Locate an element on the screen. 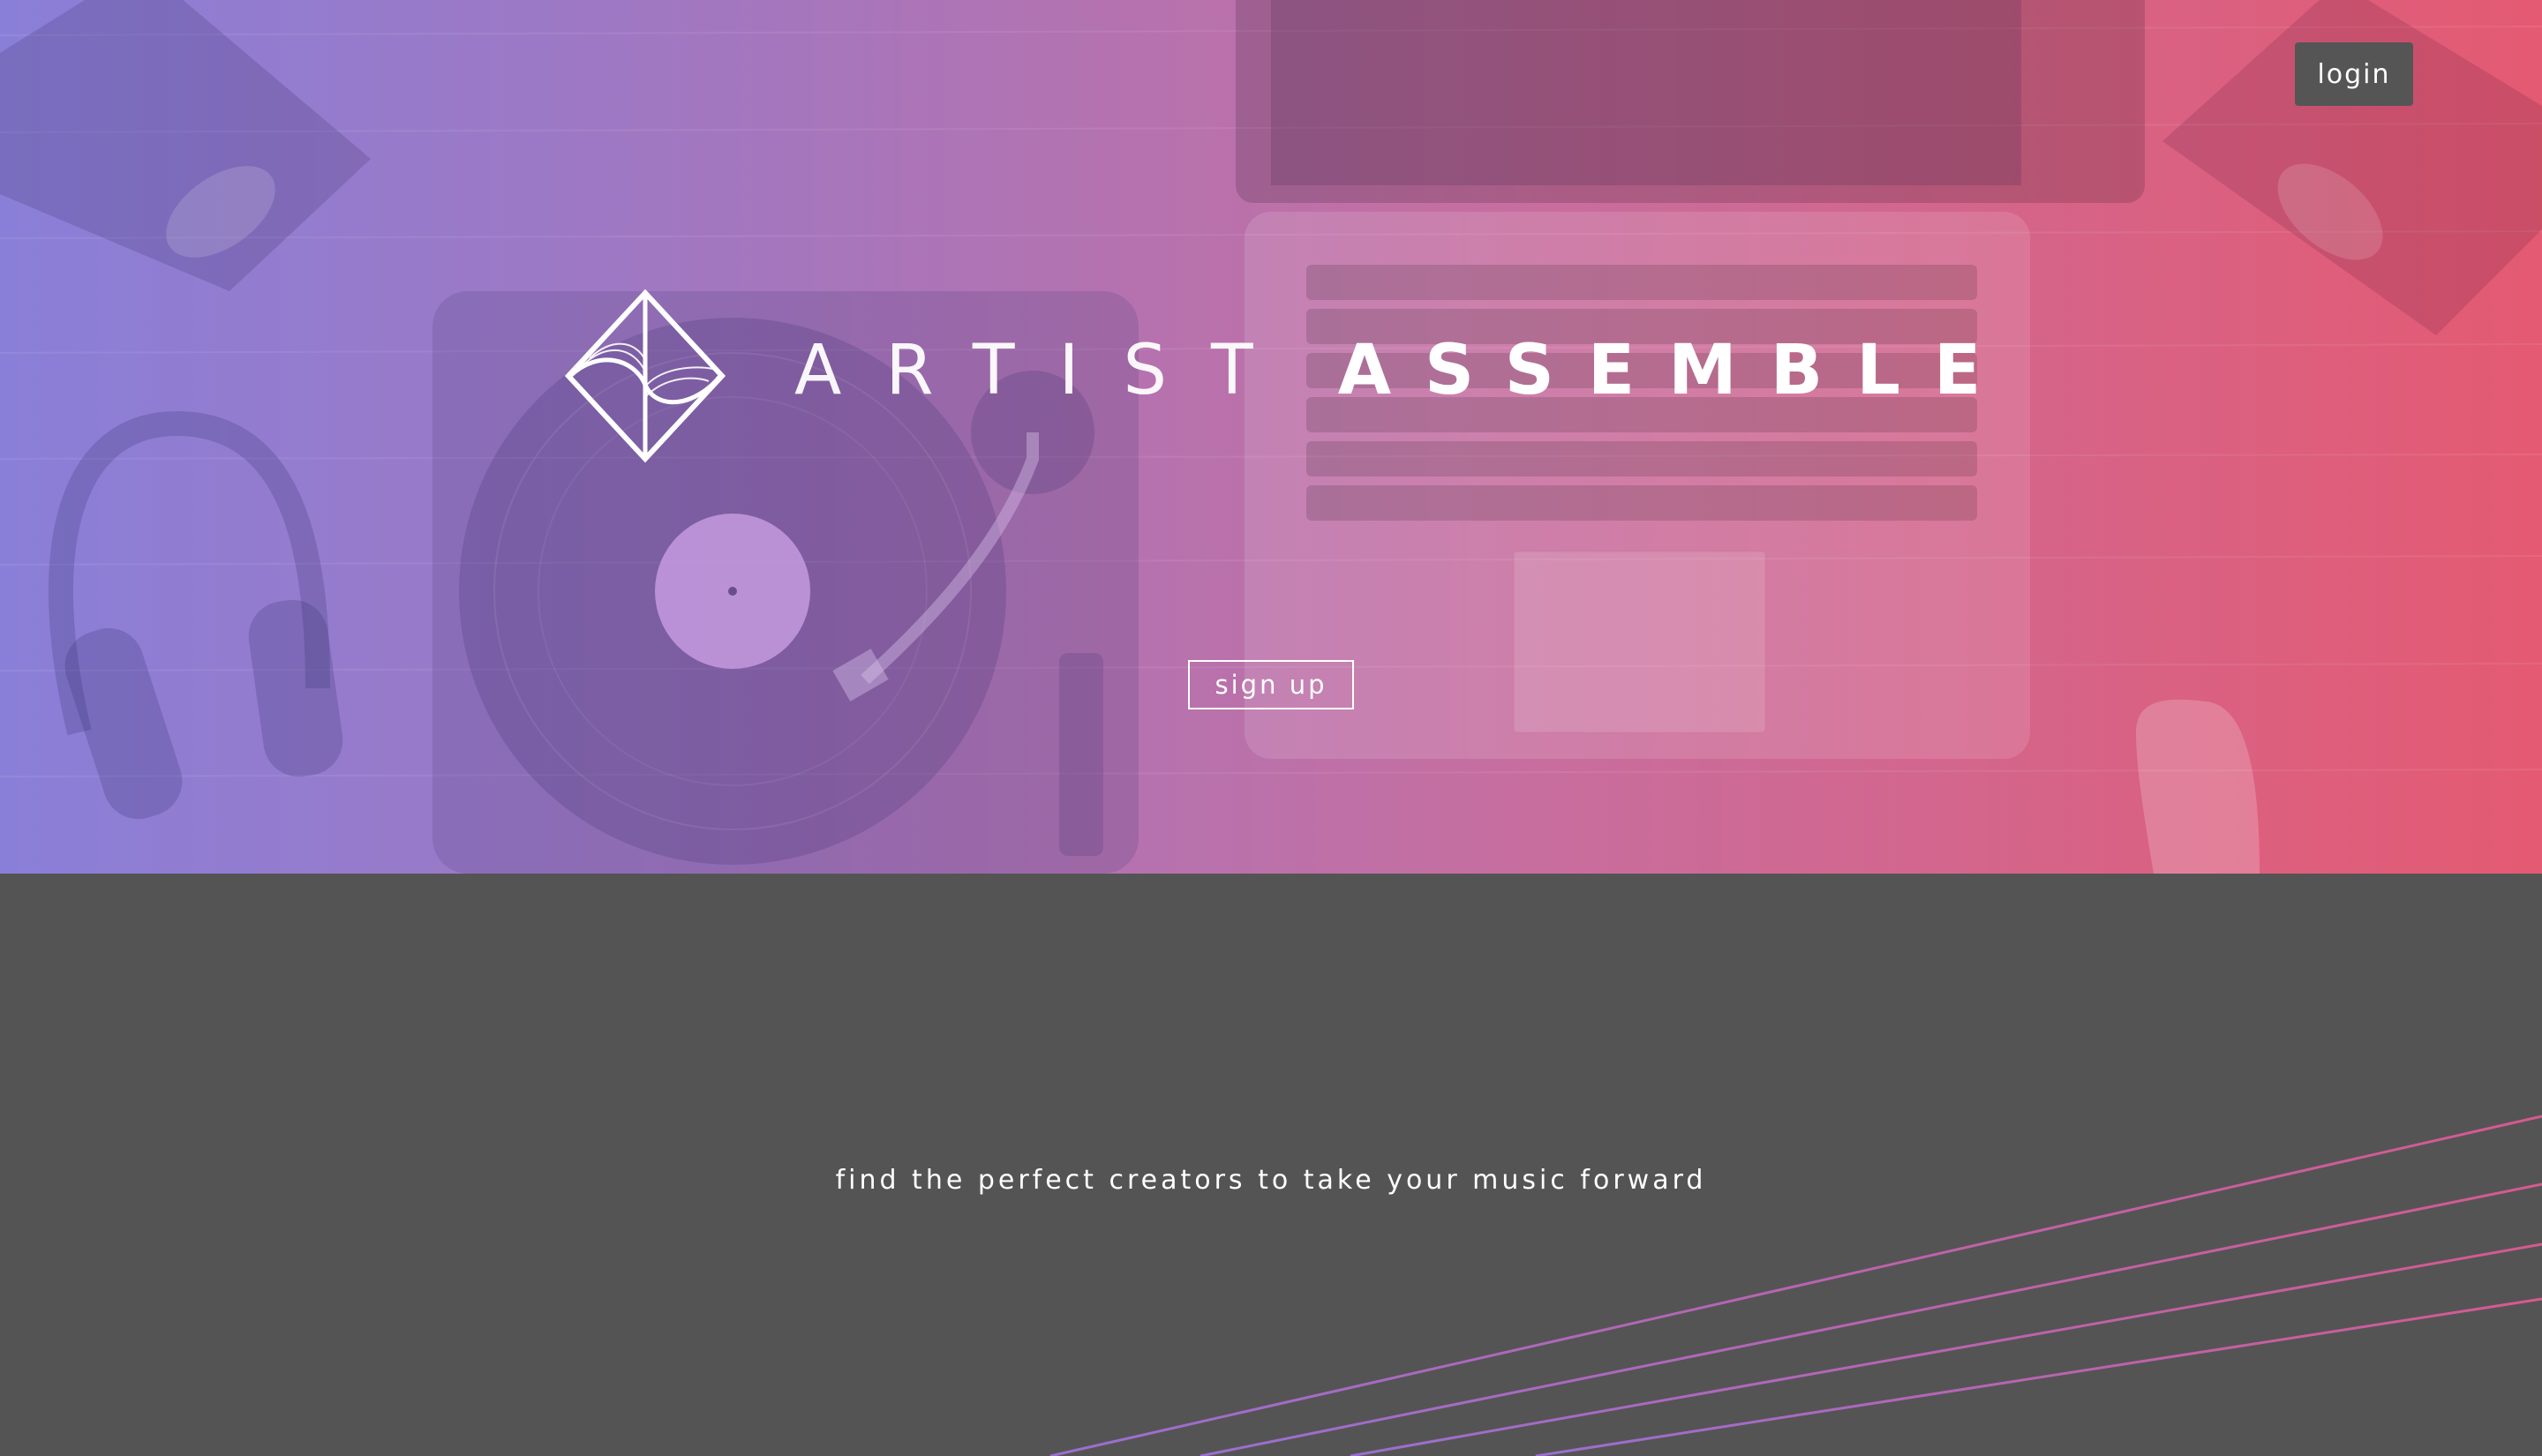 The image size is (2542, 1456). diamond-logo-icon is located at coordinates (645, 376).